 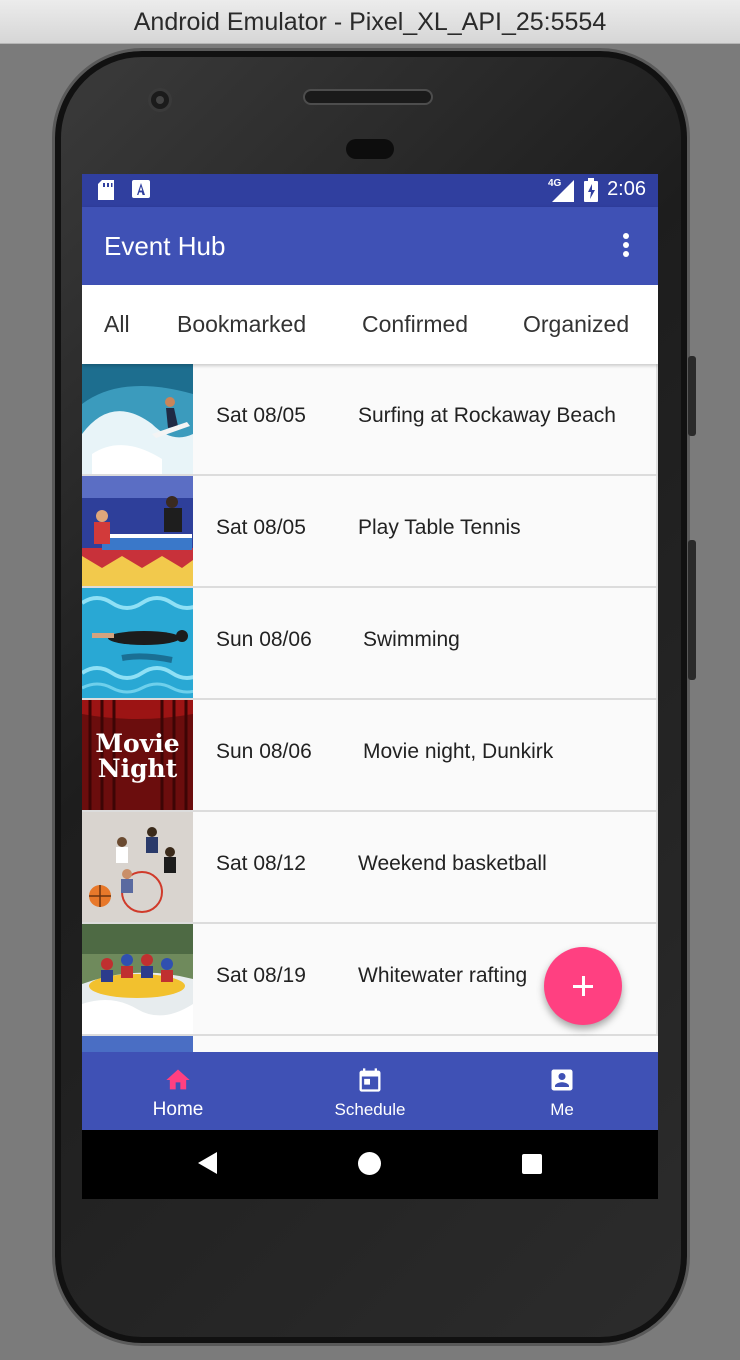 I want to click on tab-organized: Organized, so click(x=576, y=324).